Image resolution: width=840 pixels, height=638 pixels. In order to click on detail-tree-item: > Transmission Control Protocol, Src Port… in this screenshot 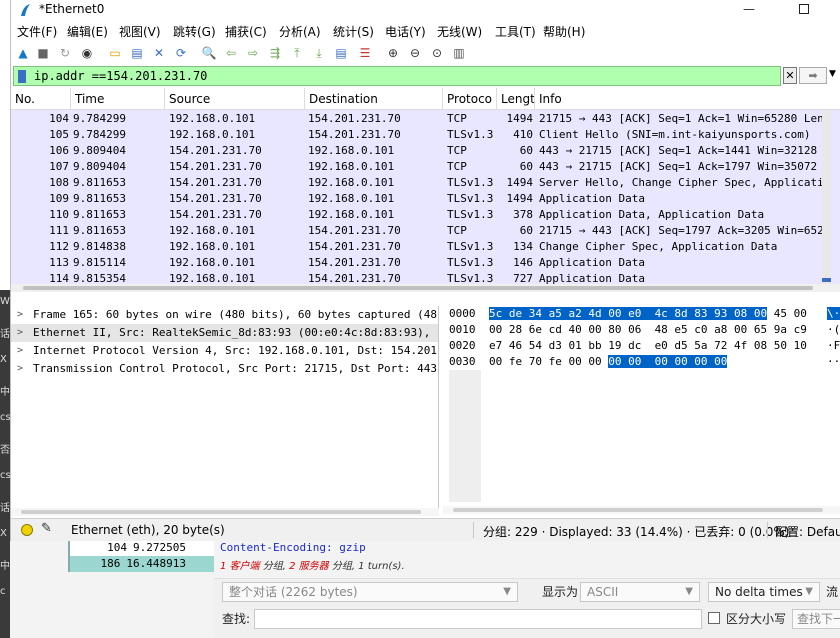, I will do `click(224, 369)`.